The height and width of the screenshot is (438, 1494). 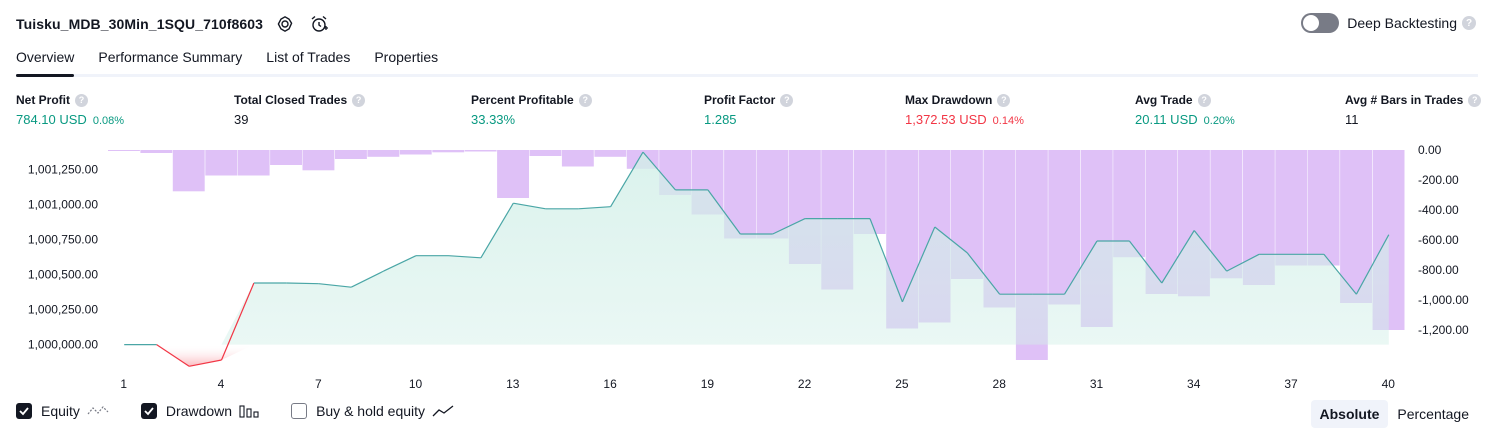 I want to click on x-axis-tick-label: 16, so click(x=610, y=384).